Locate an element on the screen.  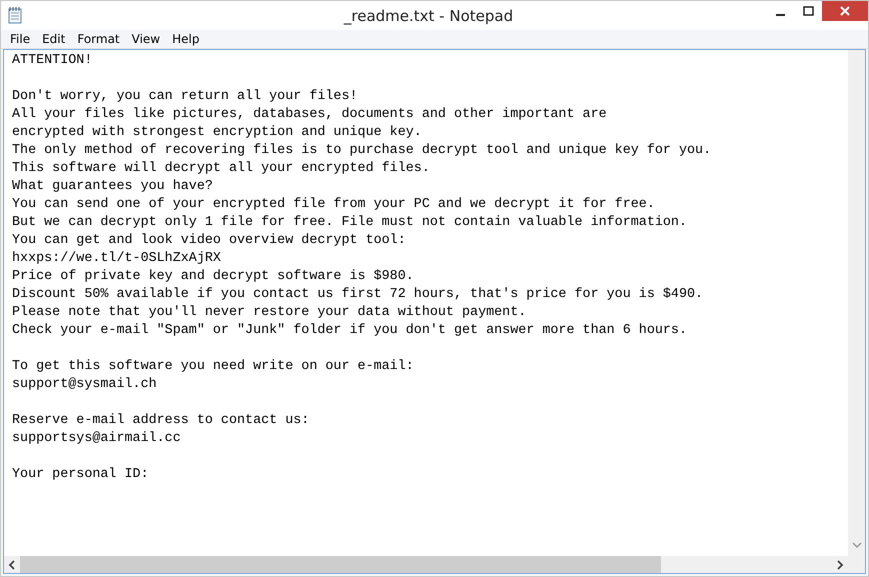
vertical-scrollbar is located at coordinates (856, 311).